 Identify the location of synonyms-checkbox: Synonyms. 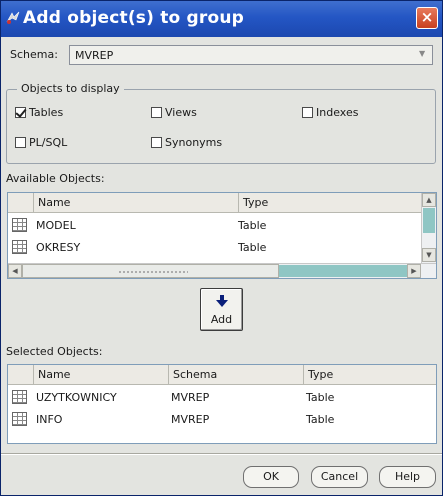
(186, 142).